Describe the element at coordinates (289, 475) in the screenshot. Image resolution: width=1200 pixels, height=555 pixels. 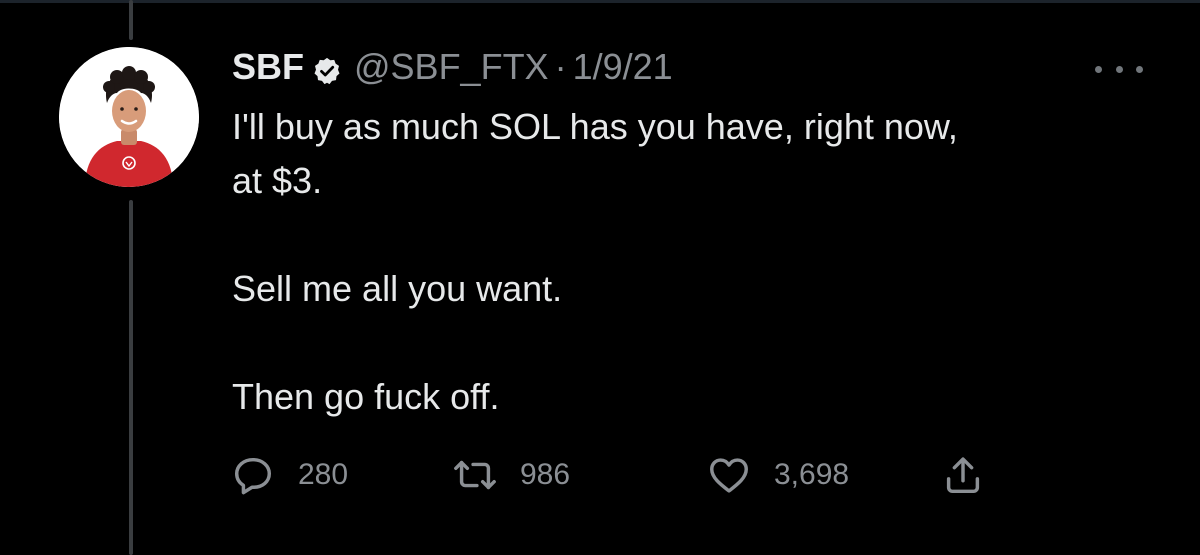
I see `reply-button: 280` at that location.